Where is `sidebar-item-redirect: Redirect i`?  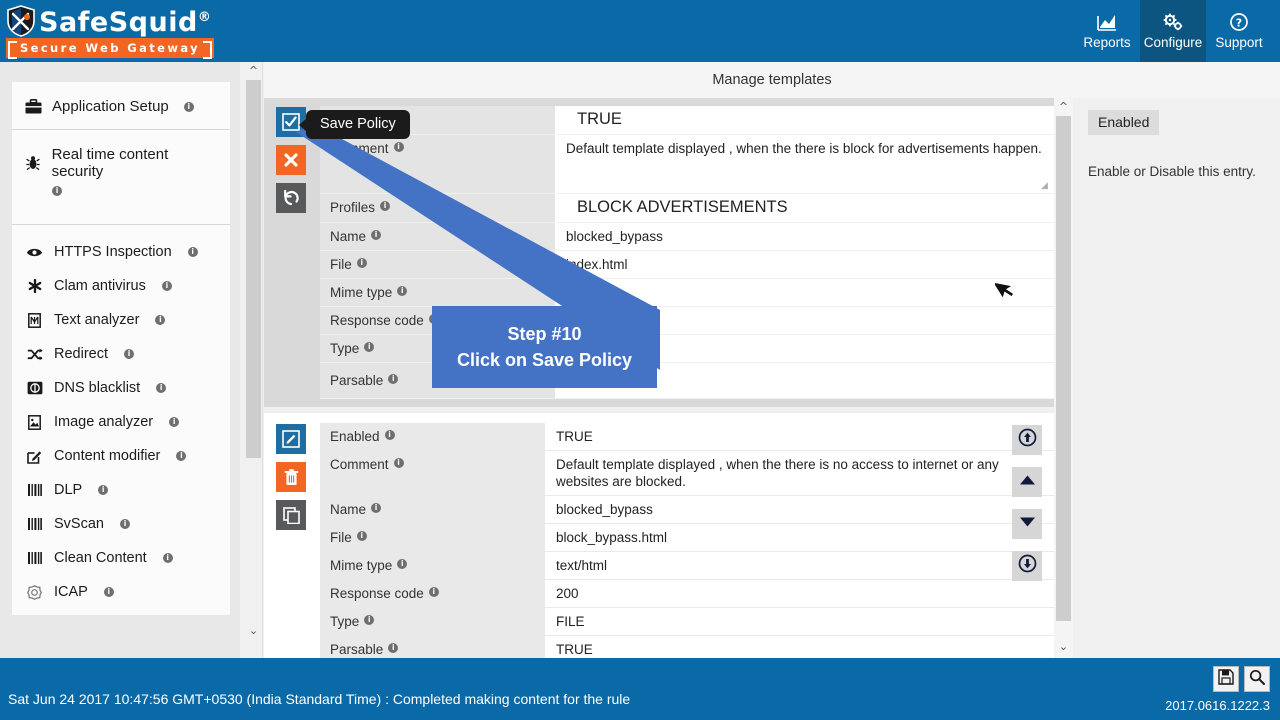
sidebar-item-redirect: Redirect i is located at coordinates (121, 354).